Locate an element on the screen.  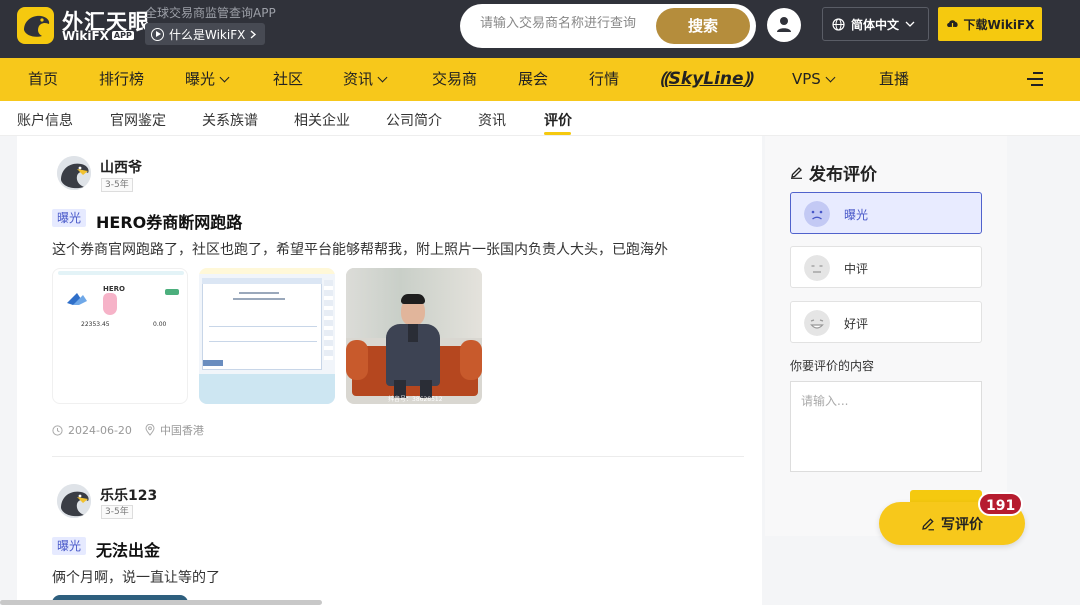
brand-name-en: WikiFX APP is located at coordinates (98, 36).